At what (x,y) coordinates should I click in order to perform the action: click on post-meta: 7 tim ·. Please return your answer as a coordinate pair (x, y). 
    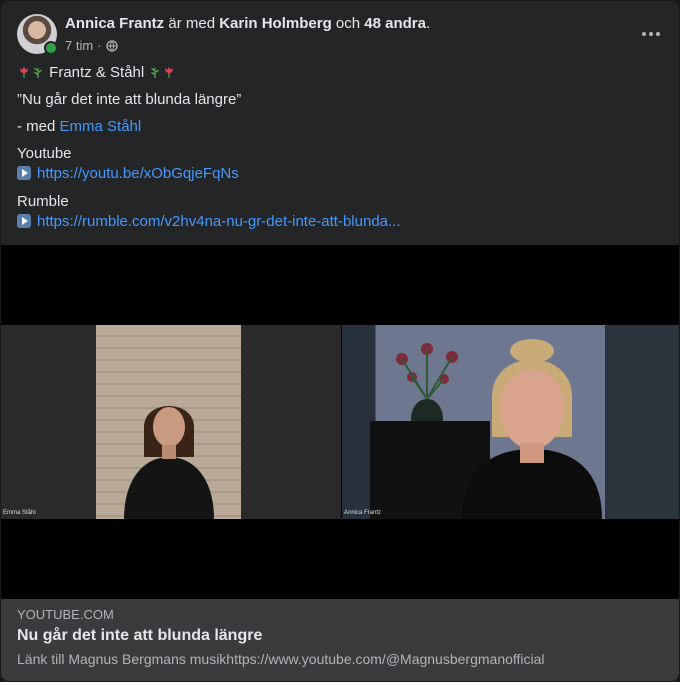
    Looking at the image, I should click on (91, 45).